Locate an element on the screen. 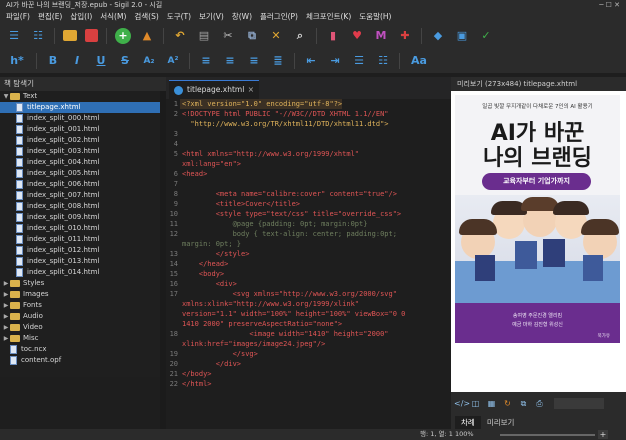 Image resolution: width=626 pixels, height=440 pixels. bold-button: B is located at coordinates (53, 61).